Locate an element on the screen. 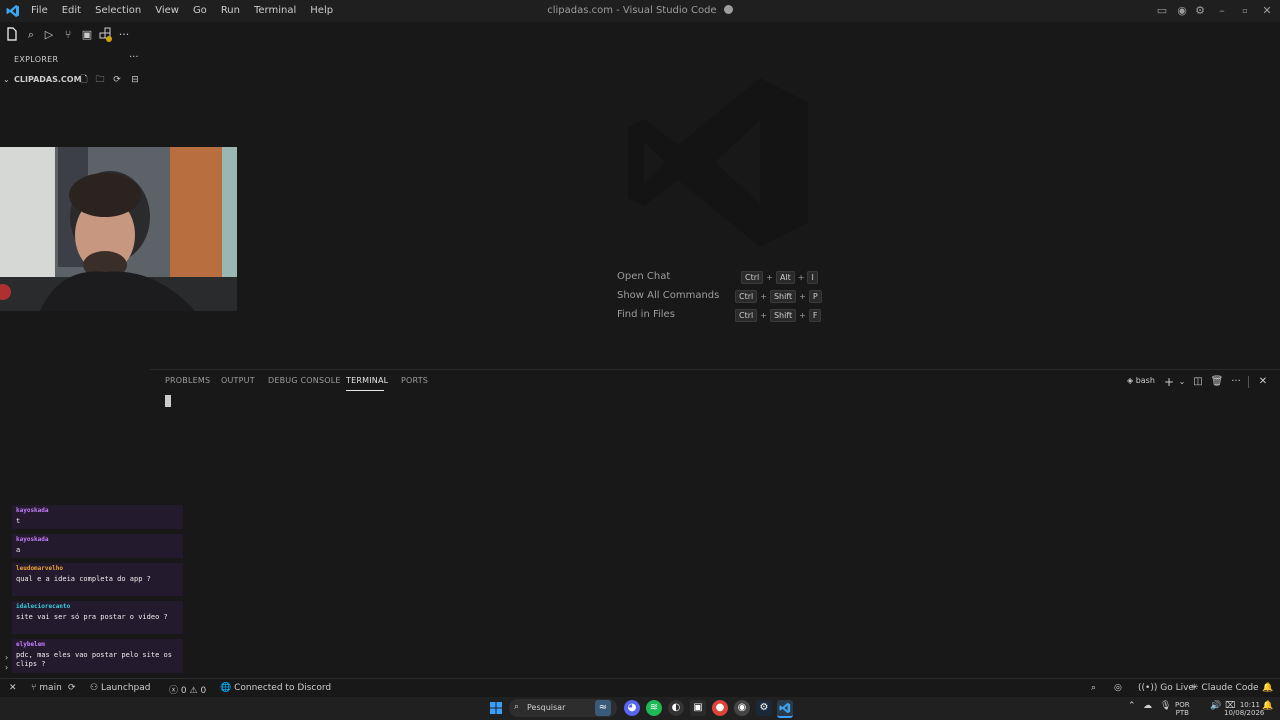 The image size is (1280, 720). restore-icon: ▫ is located at coordinates (1245, 11).